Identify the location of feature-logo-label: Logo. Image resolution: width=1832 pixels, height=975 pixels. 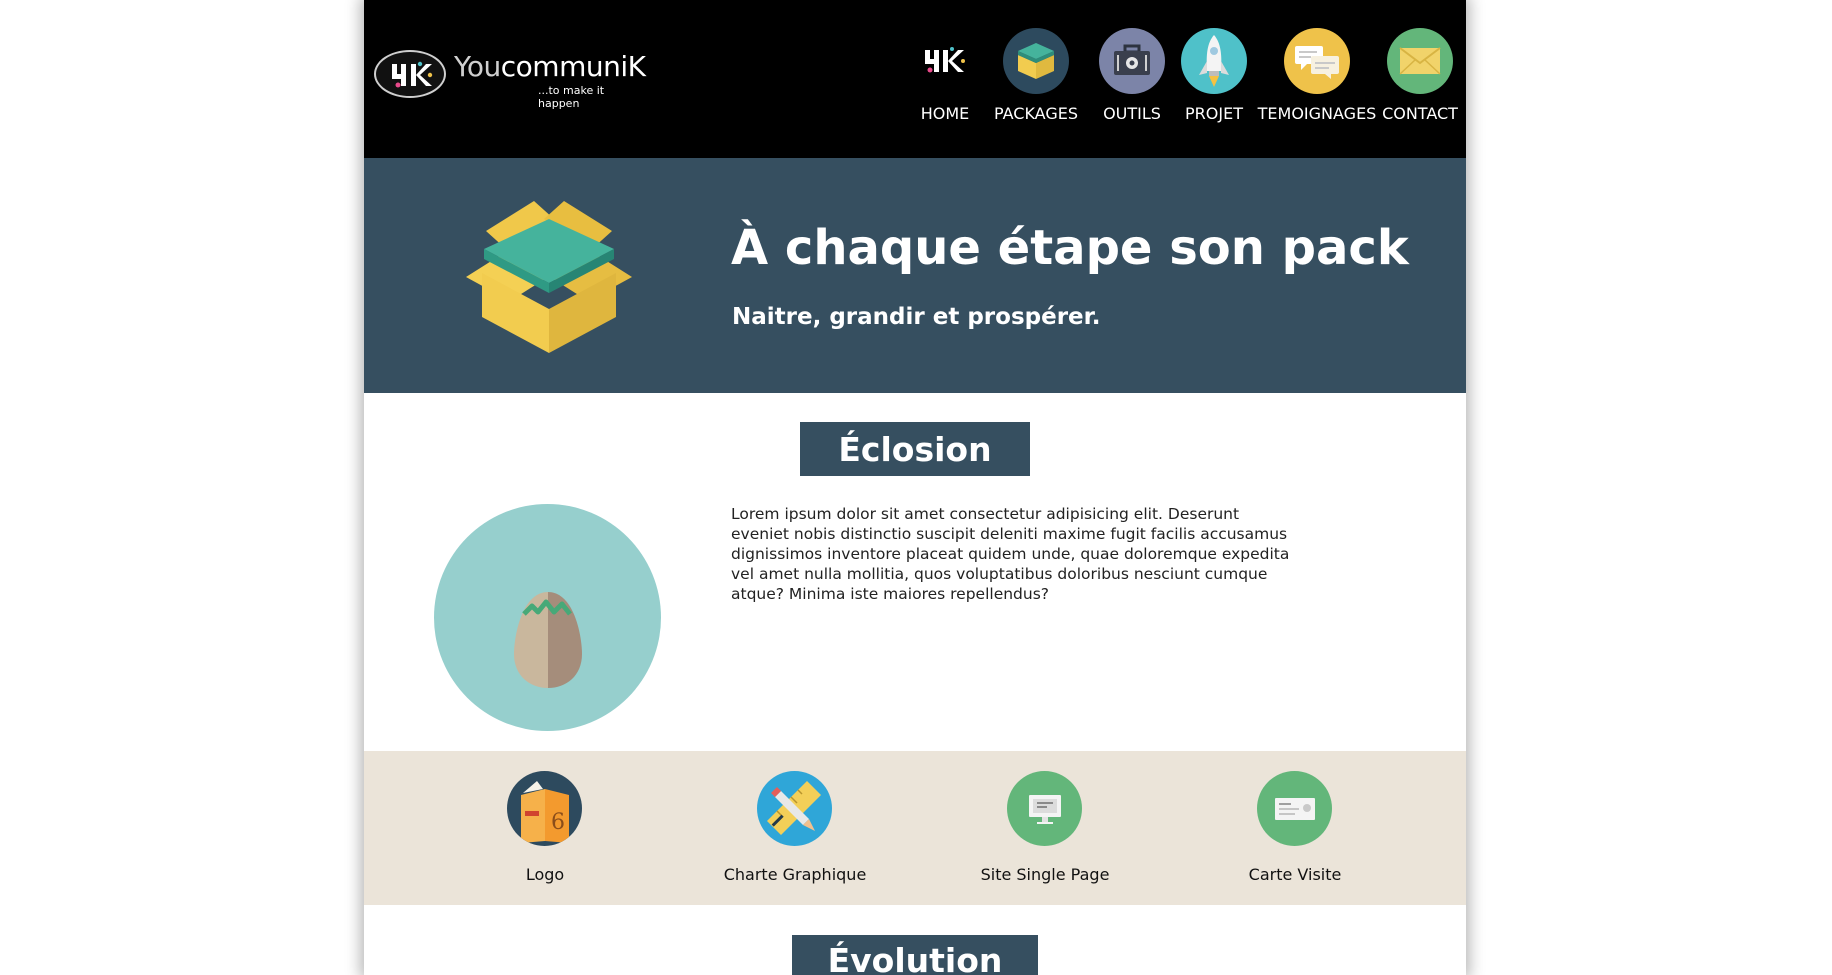
(545, 874).